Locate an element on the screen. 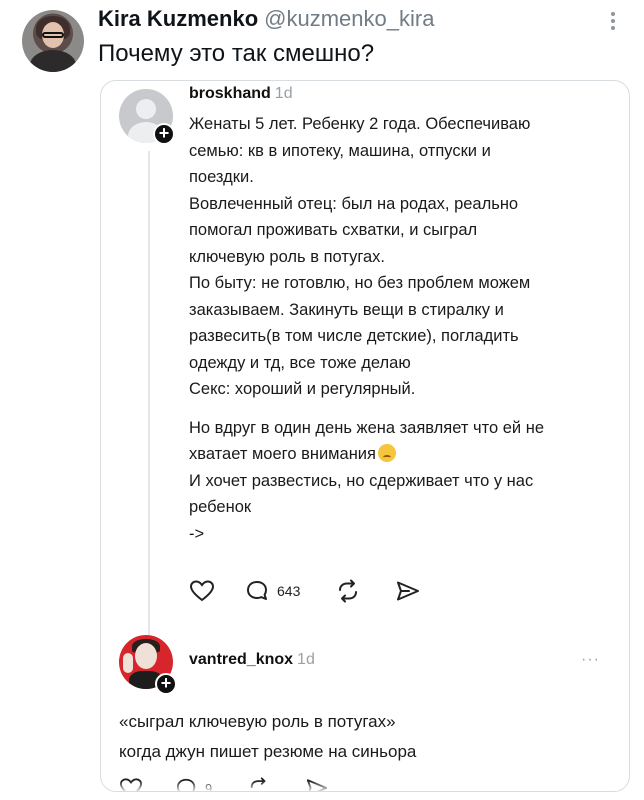  post-username: broskhand 1d is located at coordinates (241, 93).